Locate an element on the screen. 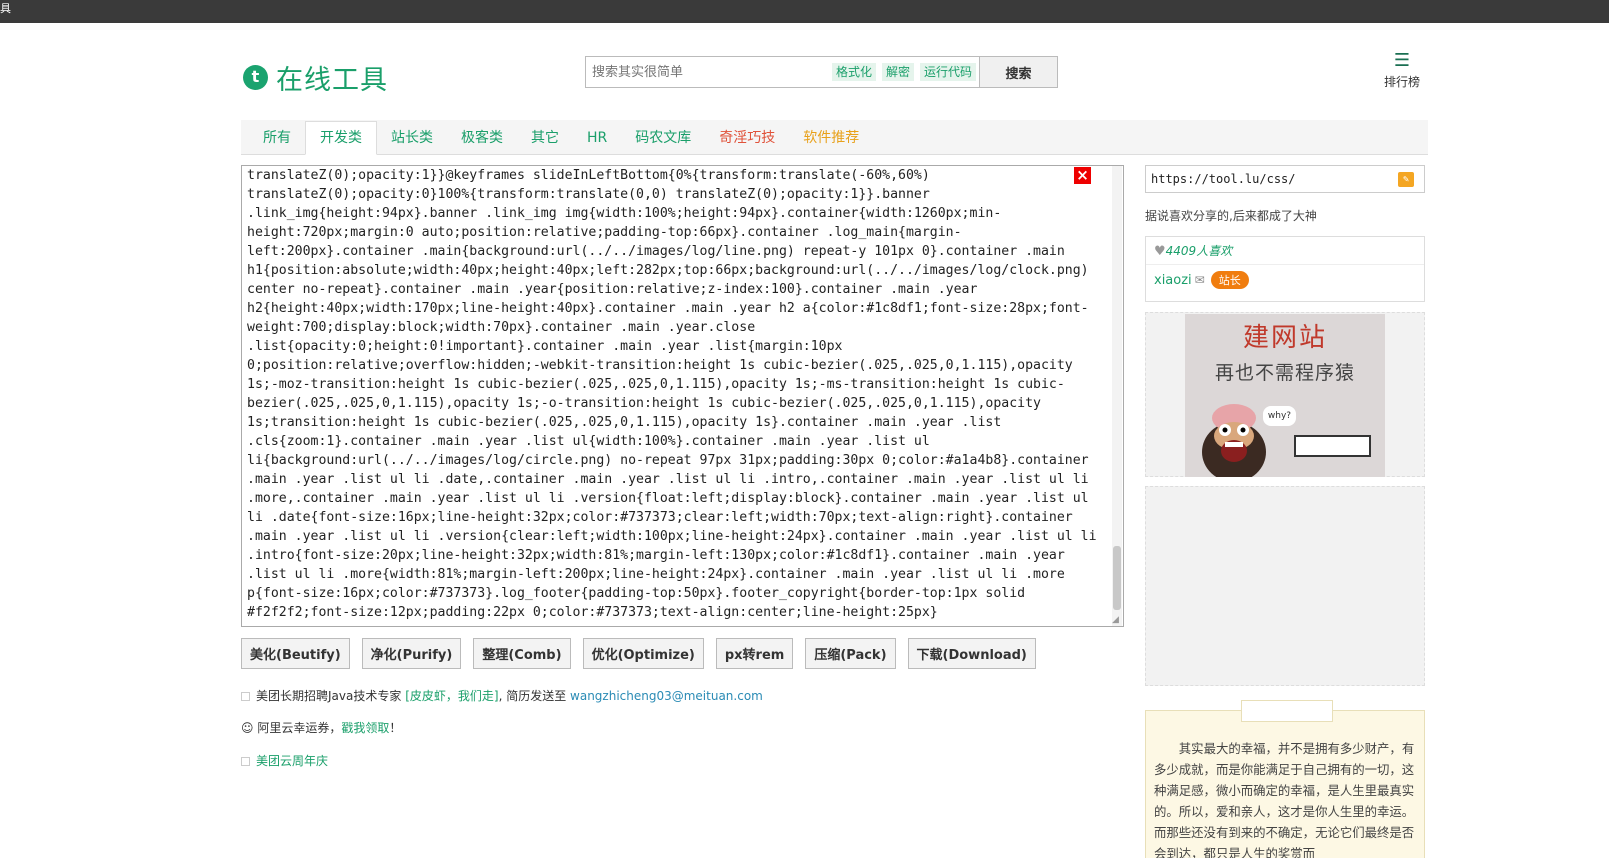  site-title: 在线工具 is located at coordinates (332, 80).